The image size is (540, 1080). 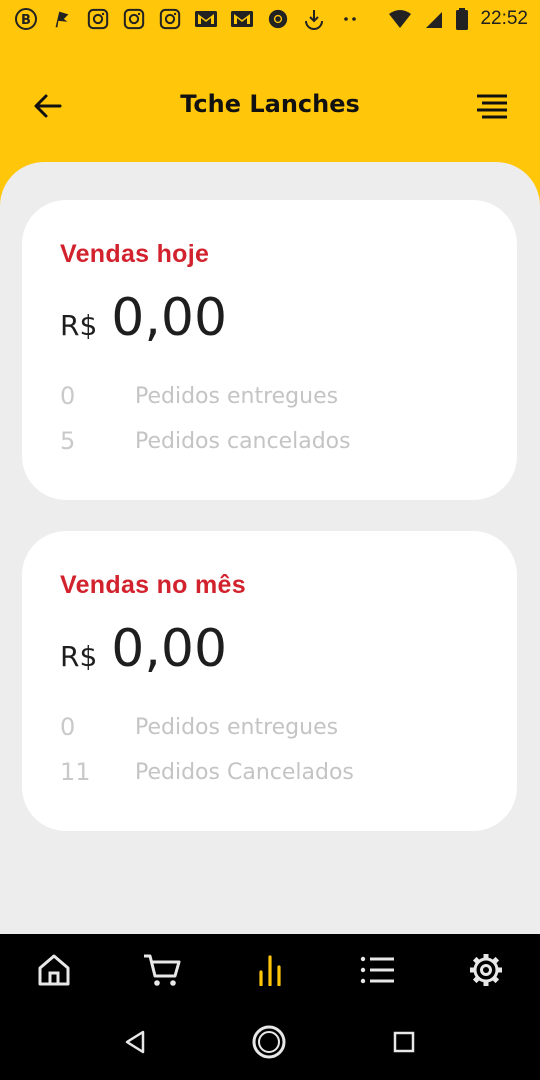 I want to click on triangle-back-icon, so click(x=135, y=1044).